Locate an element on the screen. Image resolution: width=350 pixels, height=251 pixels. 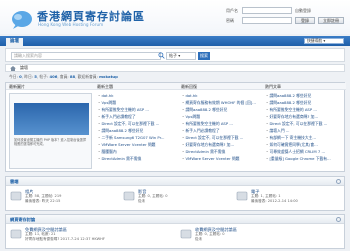
site-logo-icon is located at coordinates (22, 18).